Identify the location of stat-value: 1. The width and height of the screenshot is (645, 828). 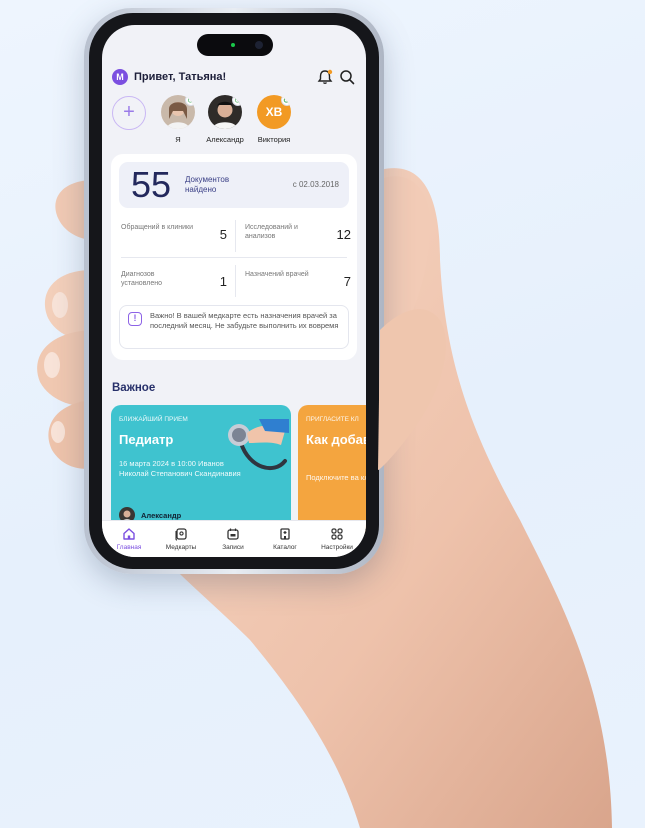
(223, 281).